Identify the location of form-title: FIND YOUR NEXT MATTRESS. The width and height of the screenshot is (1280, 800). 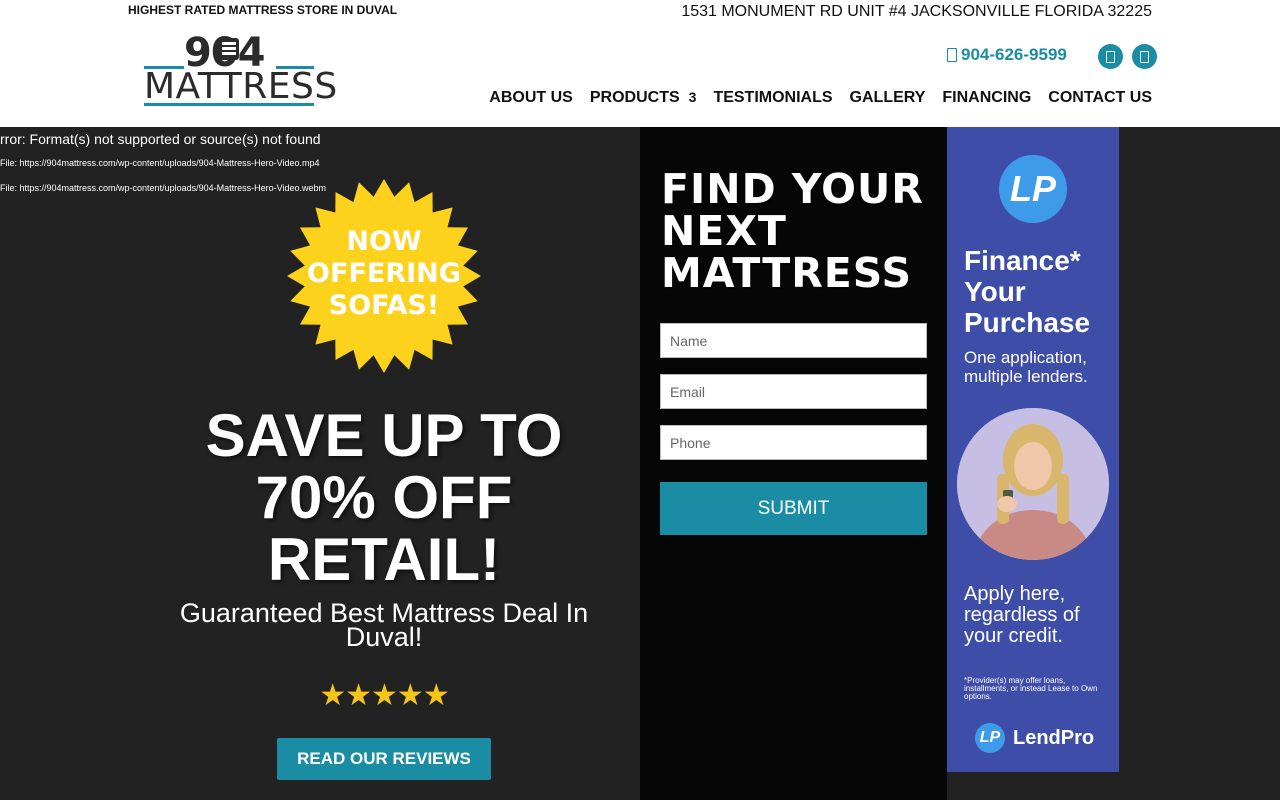
(792, 231).